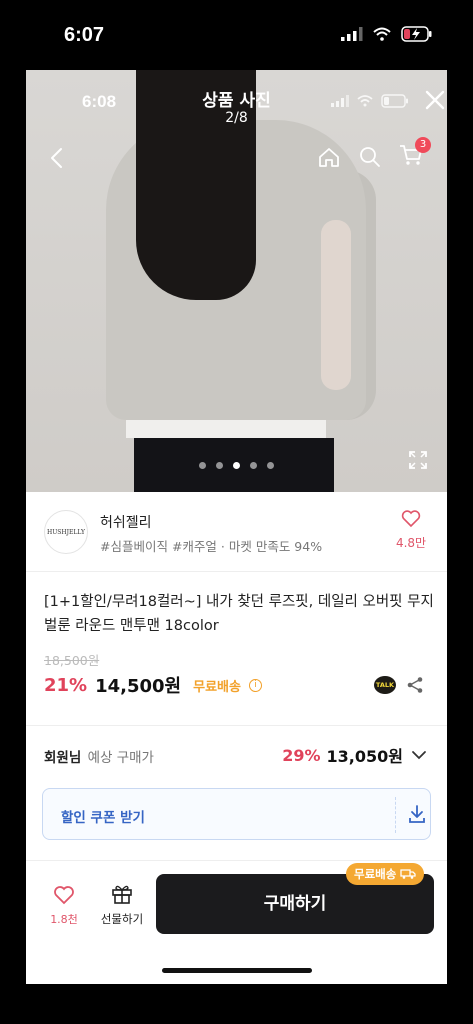  I want to click on member-sub-label: 예상 구매가, so click(120, 758).